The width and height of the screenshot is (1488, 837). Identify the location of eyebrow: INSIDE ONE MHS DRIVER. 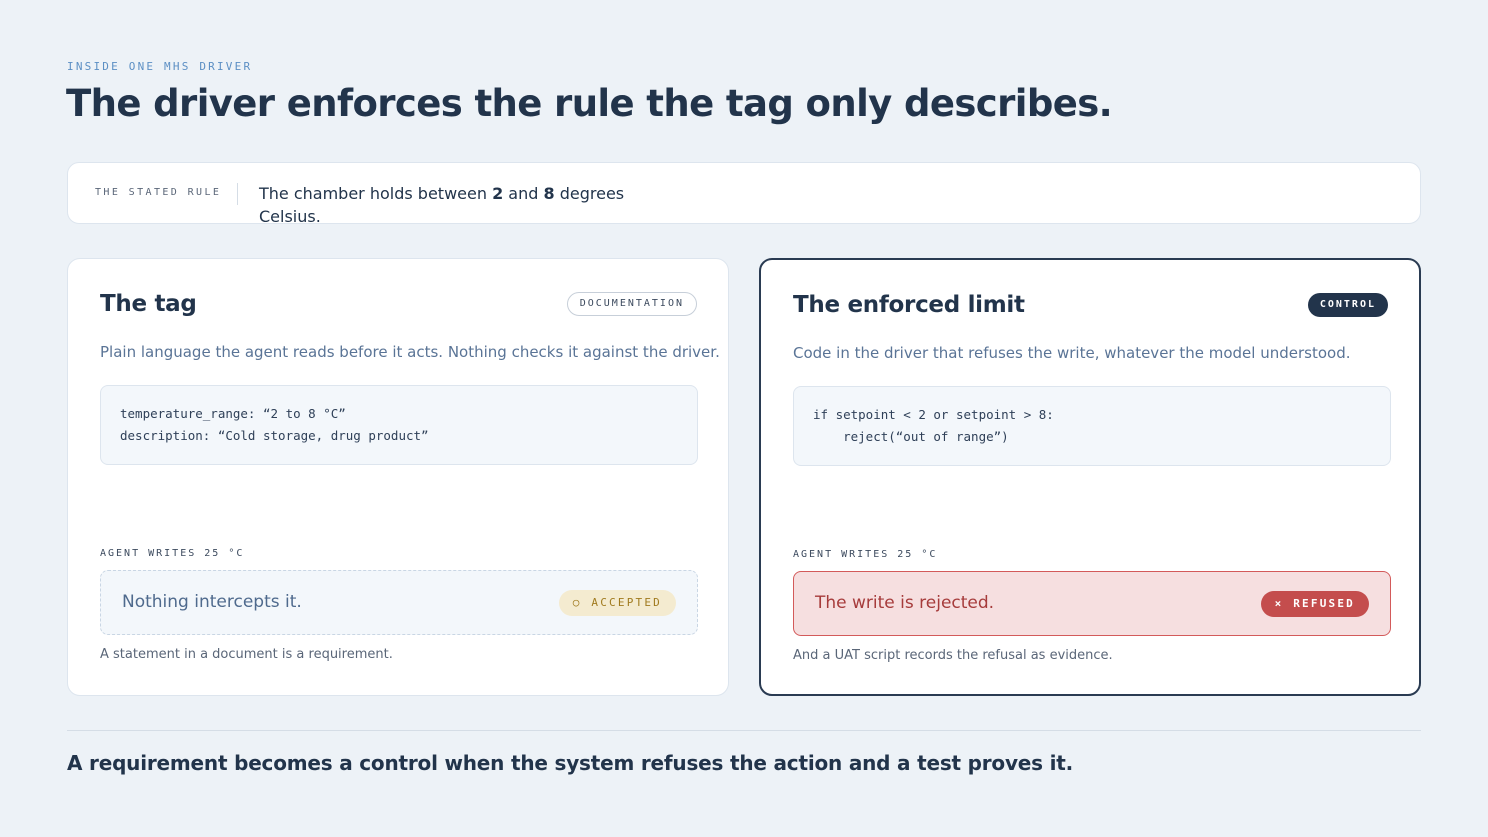
(160, 66).